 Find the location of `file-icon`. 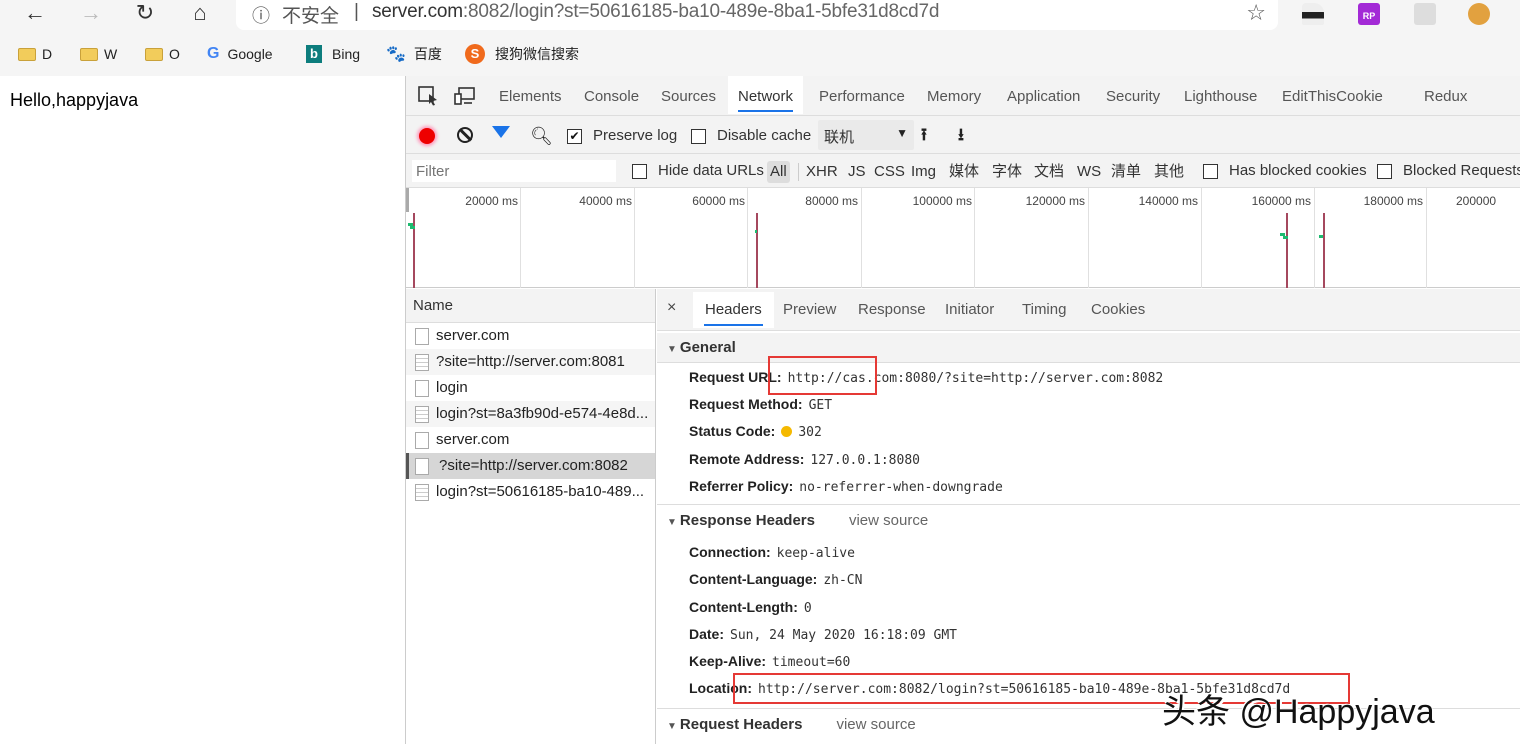

file-icon is located at coordinates (422, 466).